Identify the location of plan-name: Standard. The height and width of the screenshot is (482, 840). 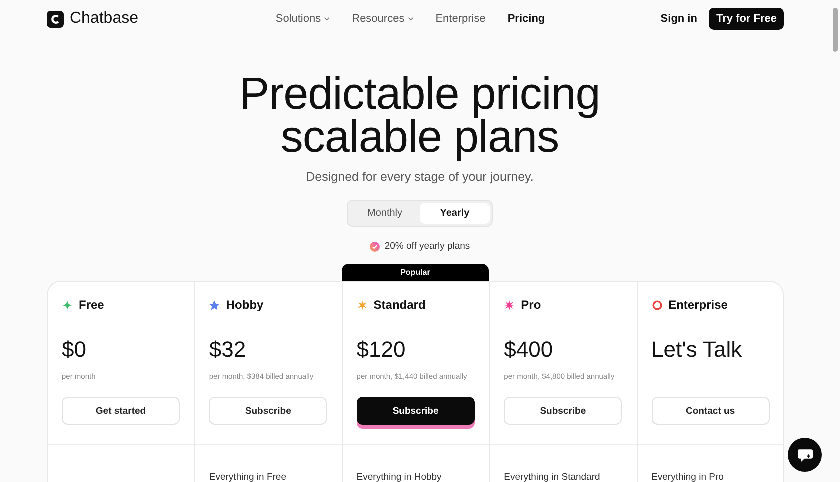
(400, 305).